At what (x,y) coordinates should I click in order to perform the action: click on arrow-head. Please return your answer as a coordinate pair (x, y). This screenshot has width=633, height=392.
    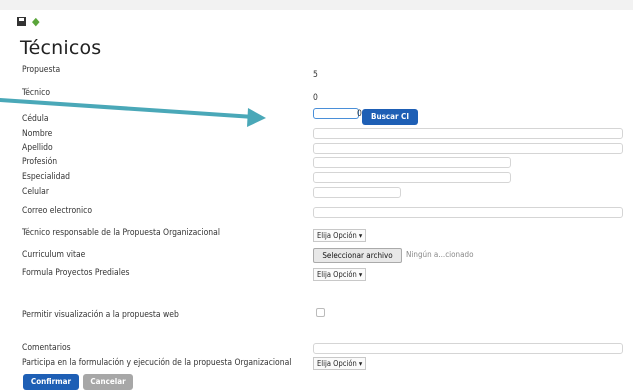
    Looking at the image, I should click on (256, 117).